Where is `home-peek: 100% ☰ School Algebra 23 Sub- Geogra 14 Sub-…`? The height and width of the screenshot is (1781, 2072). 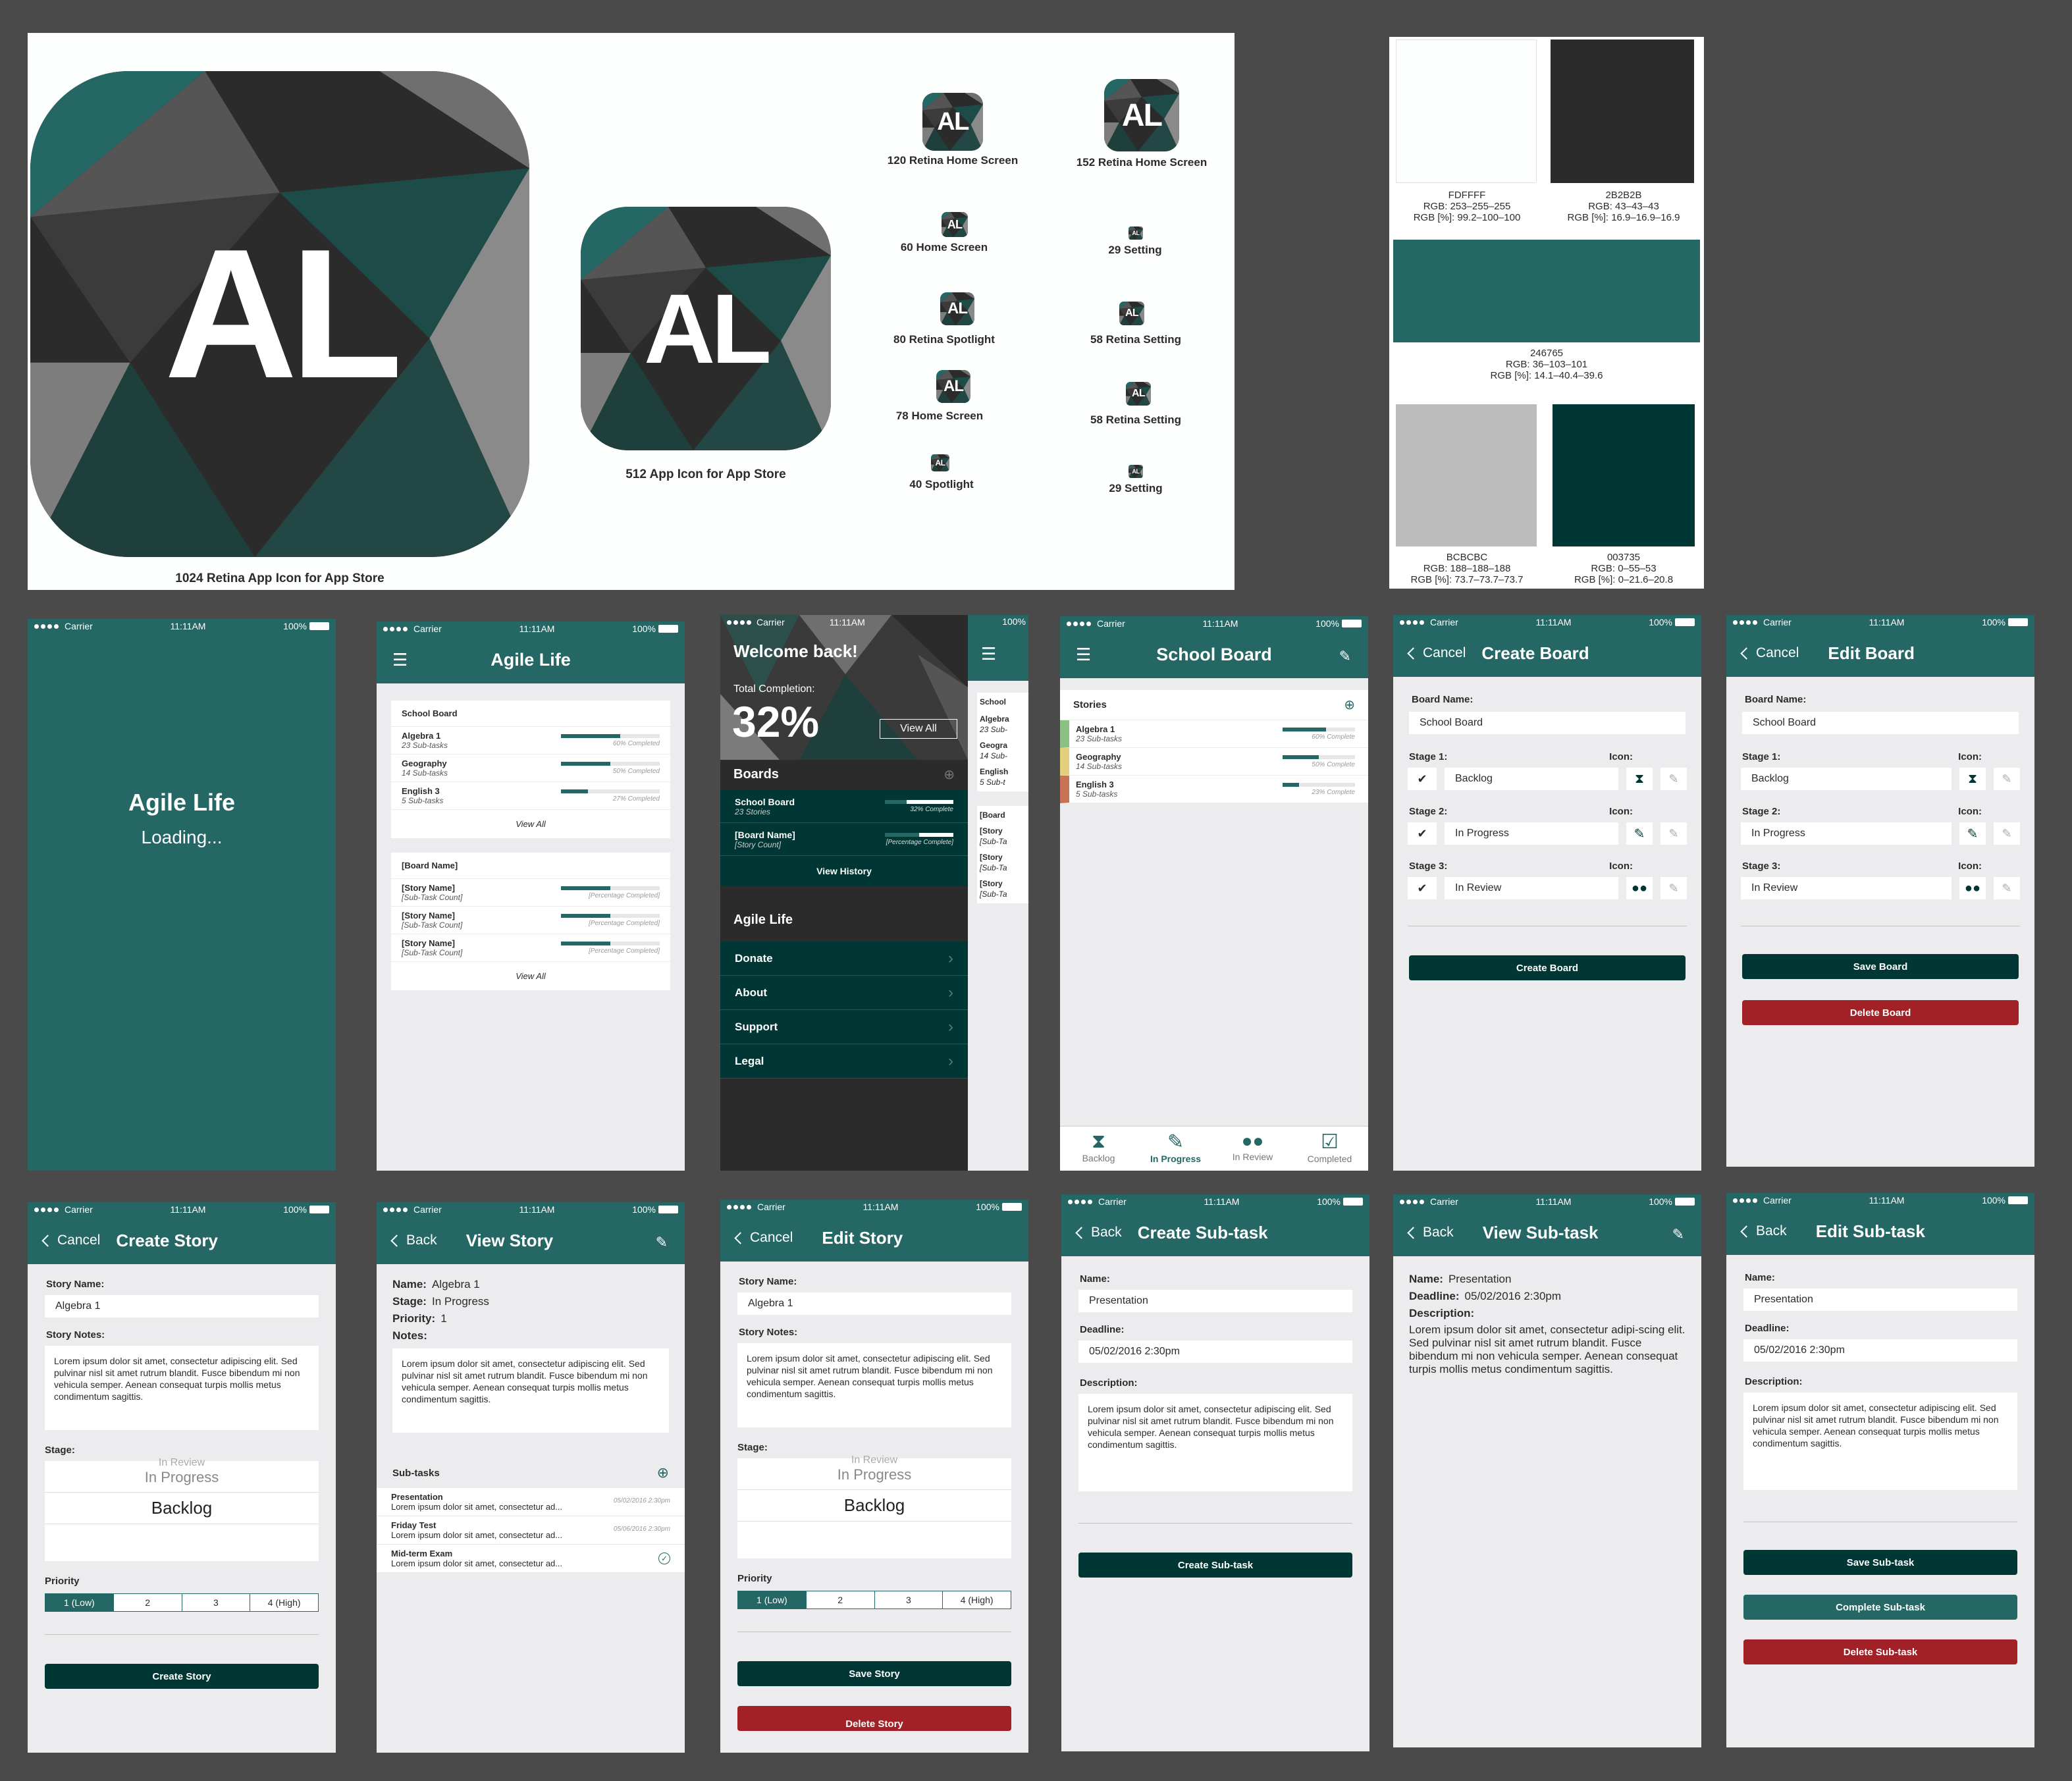 home-peek: 100% ☰ School Algebra 23 Sub- Geogra 14 Sub-… is located at coordinates (998, 893).